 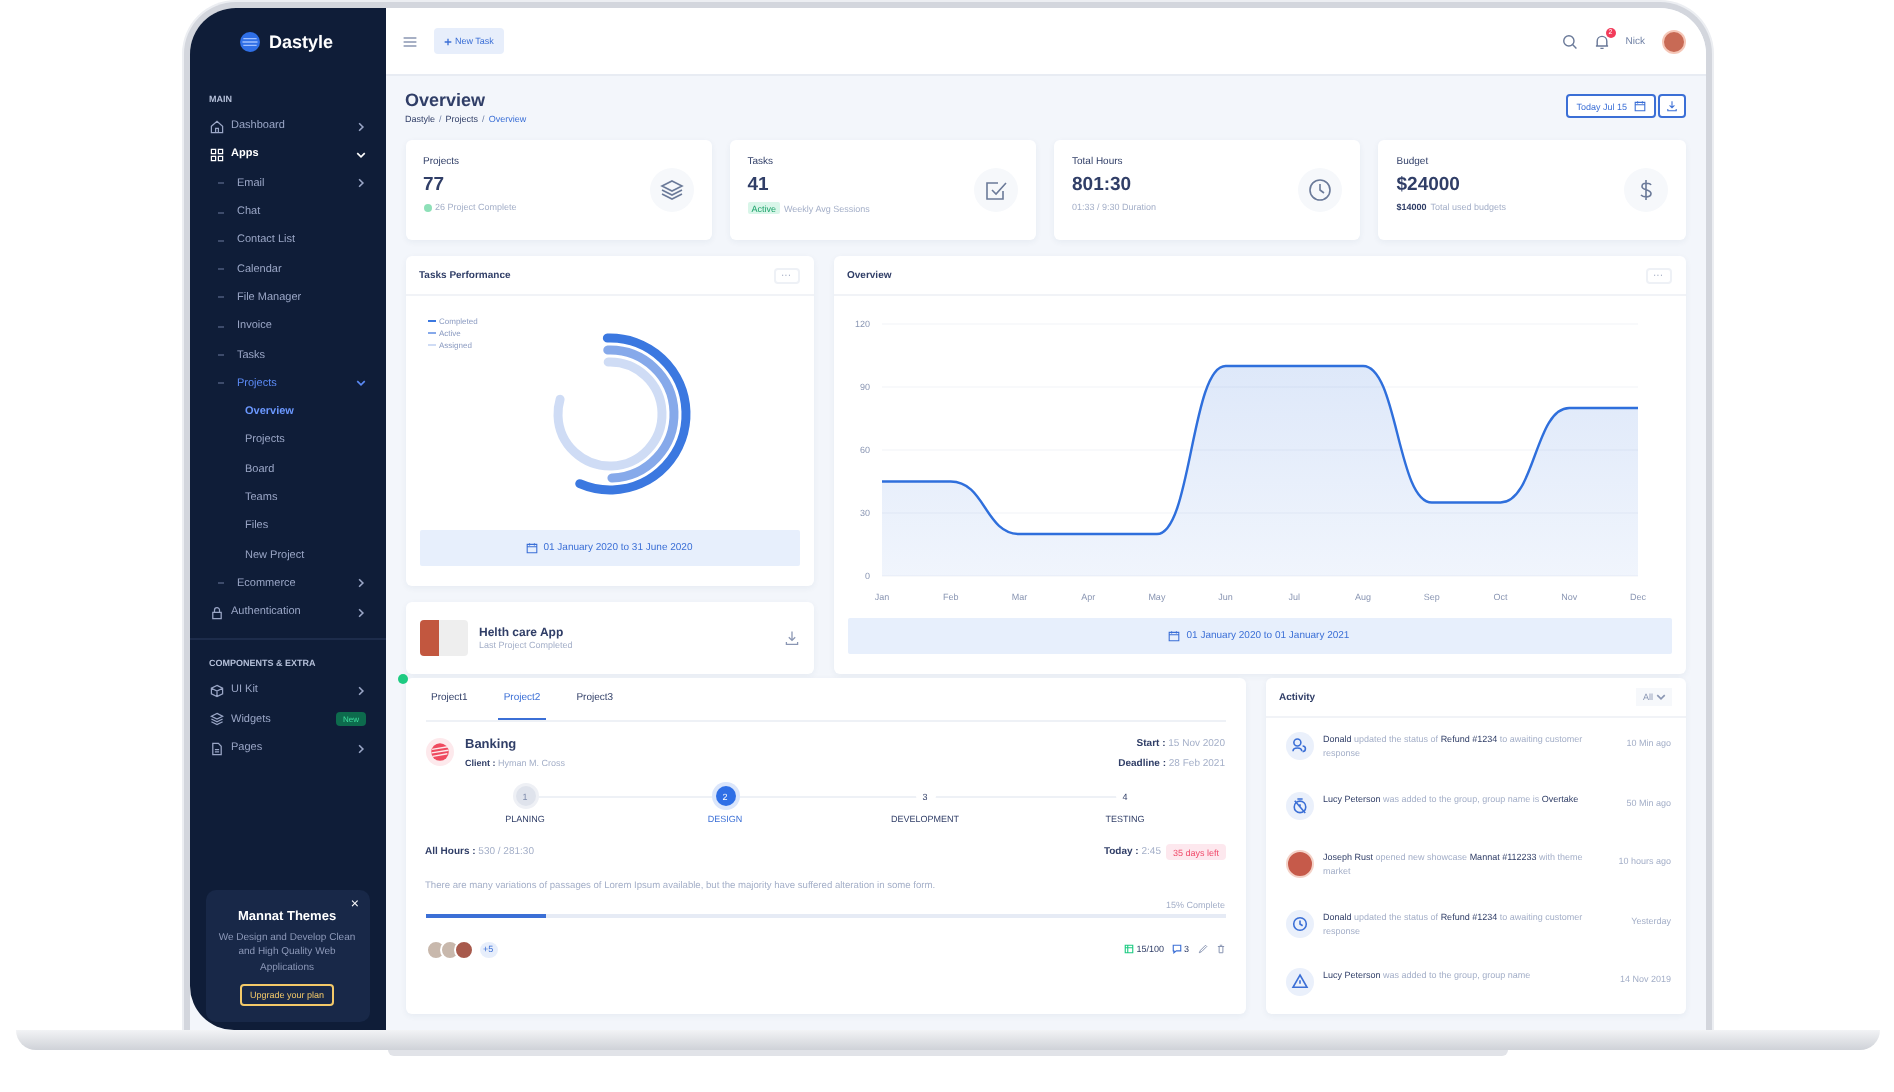 What do you see at coordinates (216, 690) in the screenshot?
I see `cube-icon` at bounding box center [216, 690].